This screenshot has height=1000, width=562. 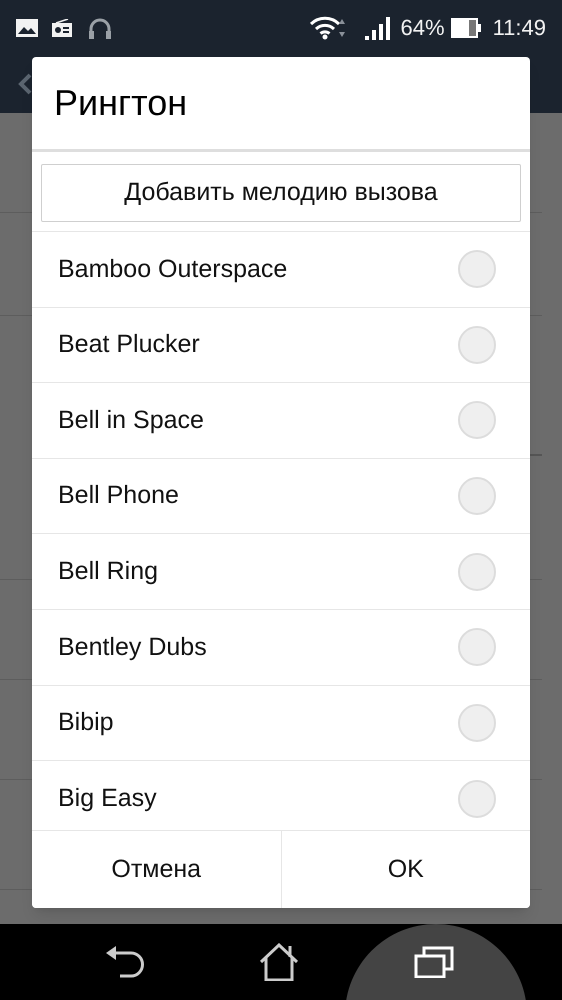 I want to click on add-ringtone-button: Добавить мелодию вызова, so click(x=281, y=193).